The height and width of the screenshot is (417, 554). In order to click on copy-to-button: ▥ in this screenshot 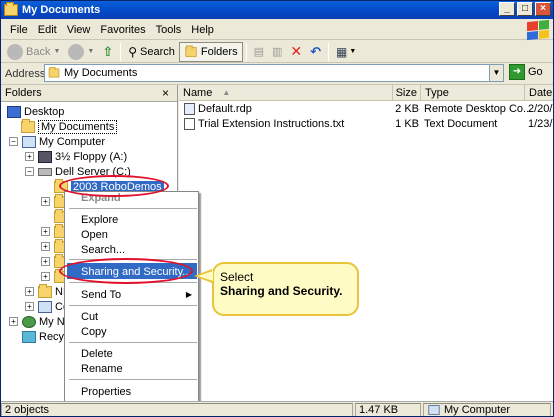, I will do `click(277, 52)`.